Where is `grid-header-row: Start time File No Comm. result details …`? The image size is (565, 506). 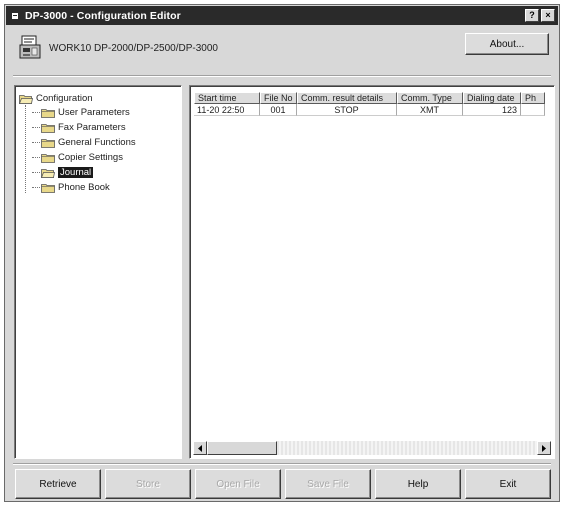
grid-header-row: Start time File No Comm. result details … is located at coordinates (374, 98).